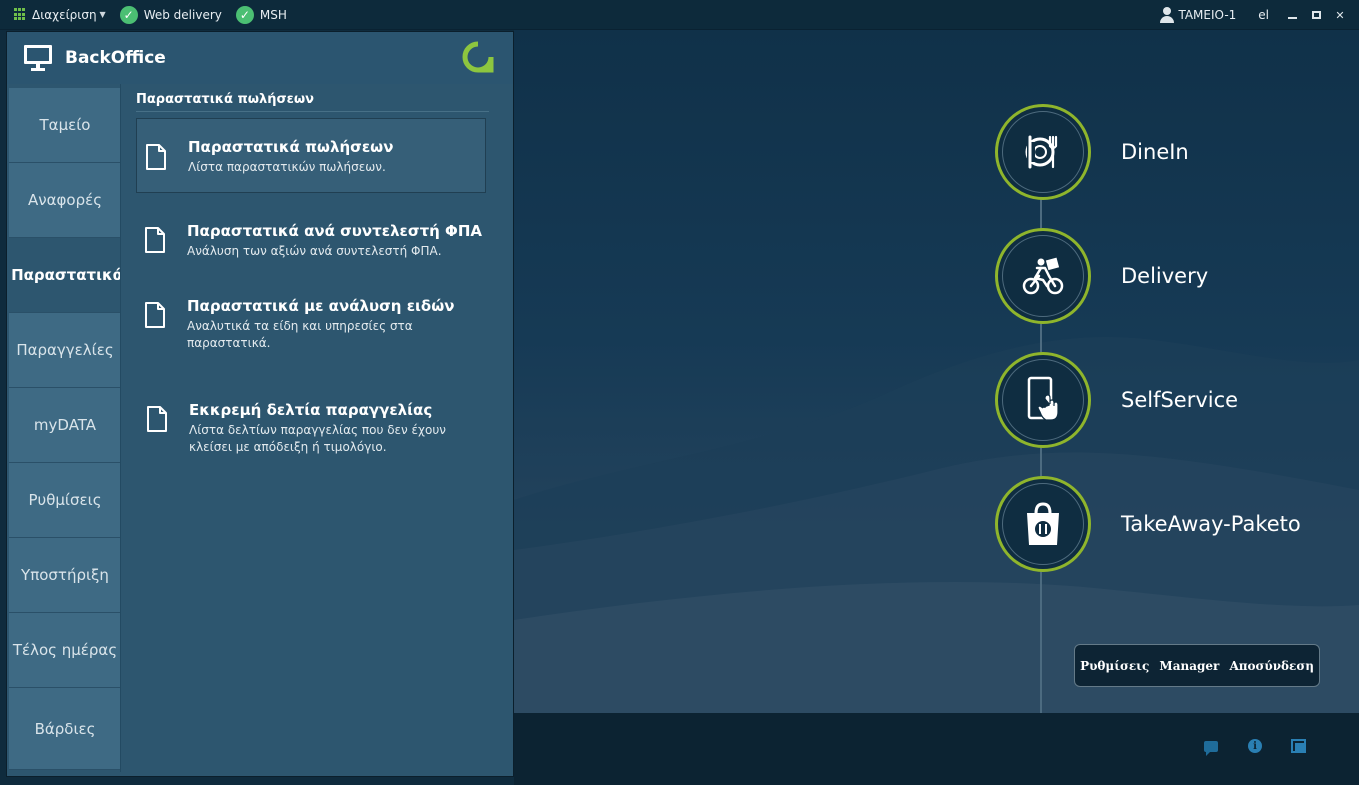 Image resolution: width=1359 pixels, height=785 pixels. I want to click on doc-item-title: Παραστατικά με ανάλυση ειδών, so click(321, 306).